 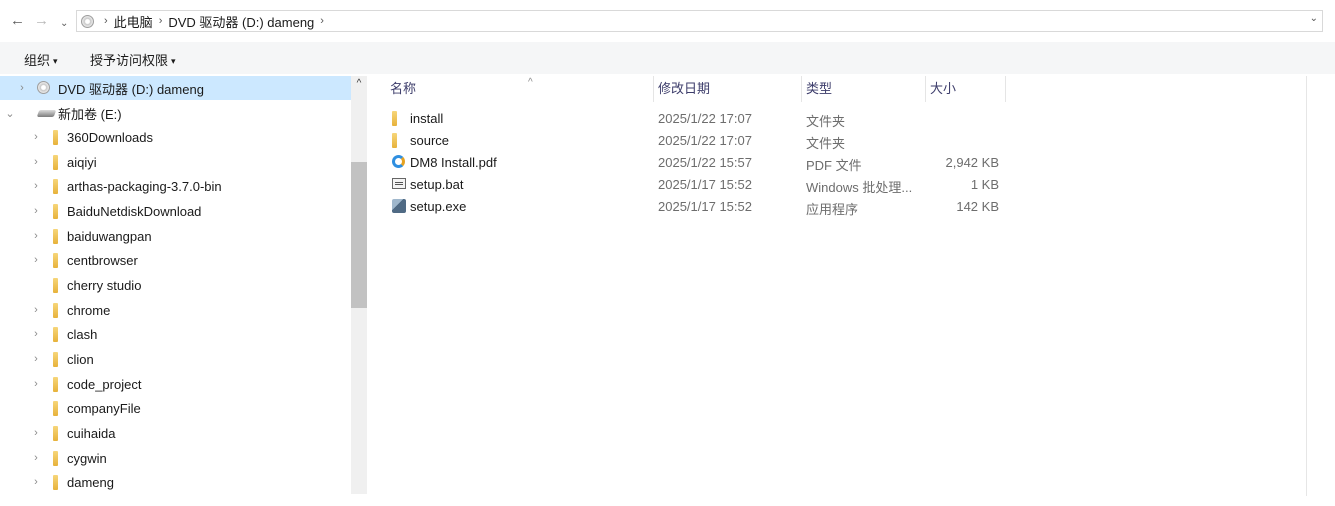 I want to click on tree-item-folder: › dameng, so click(x=176, y=482).